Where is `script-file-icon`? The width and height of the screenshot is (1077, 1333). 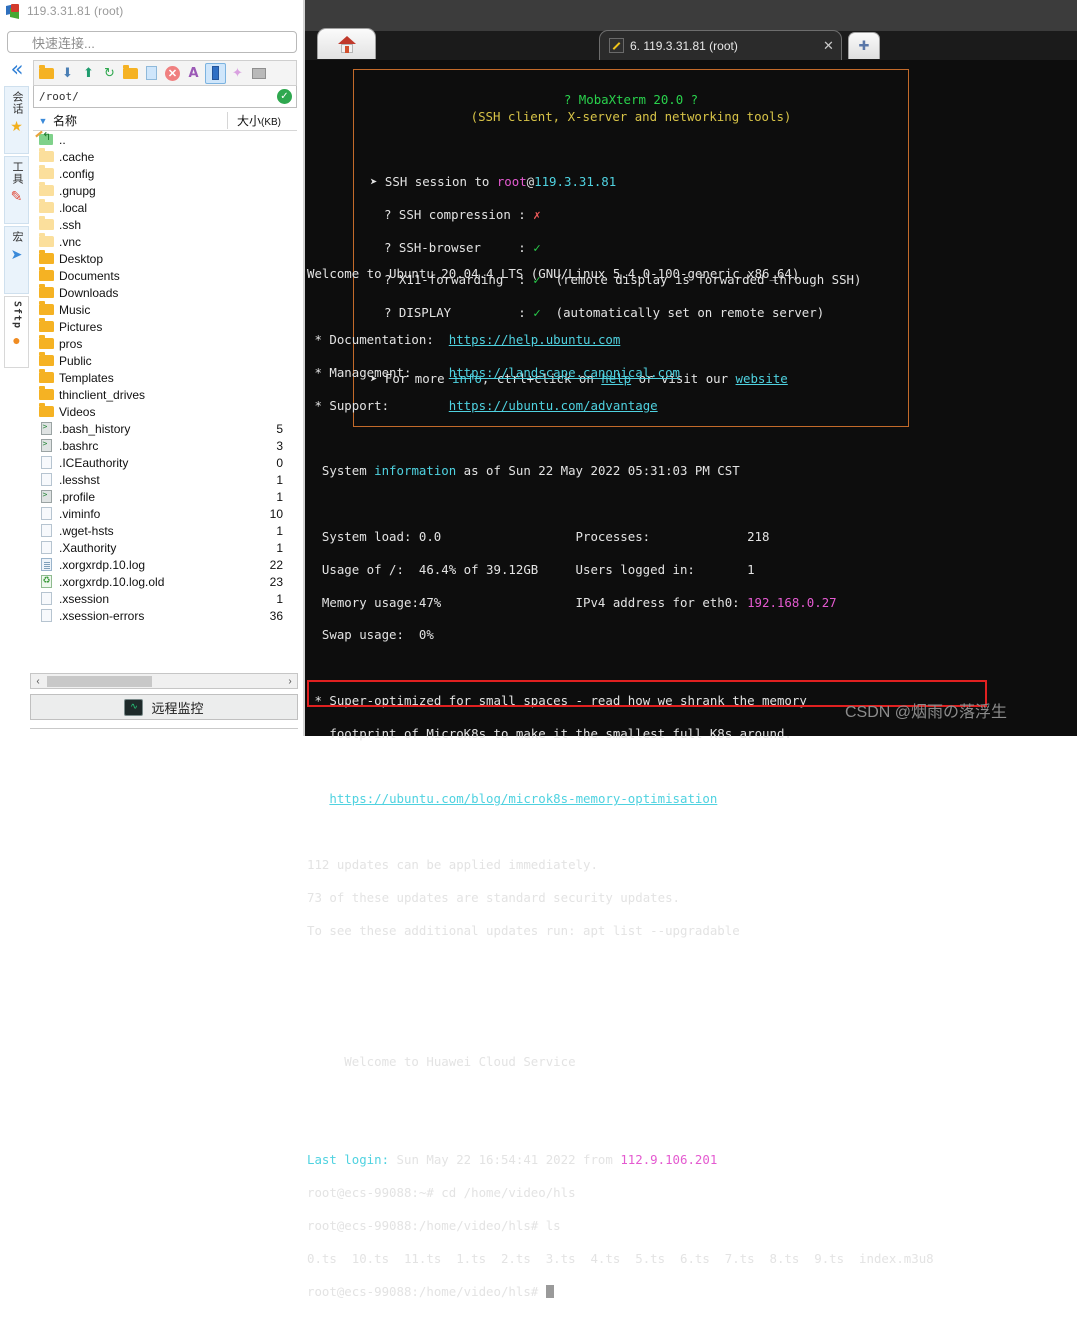 script-file-icon is located at coordinates (46, 428).